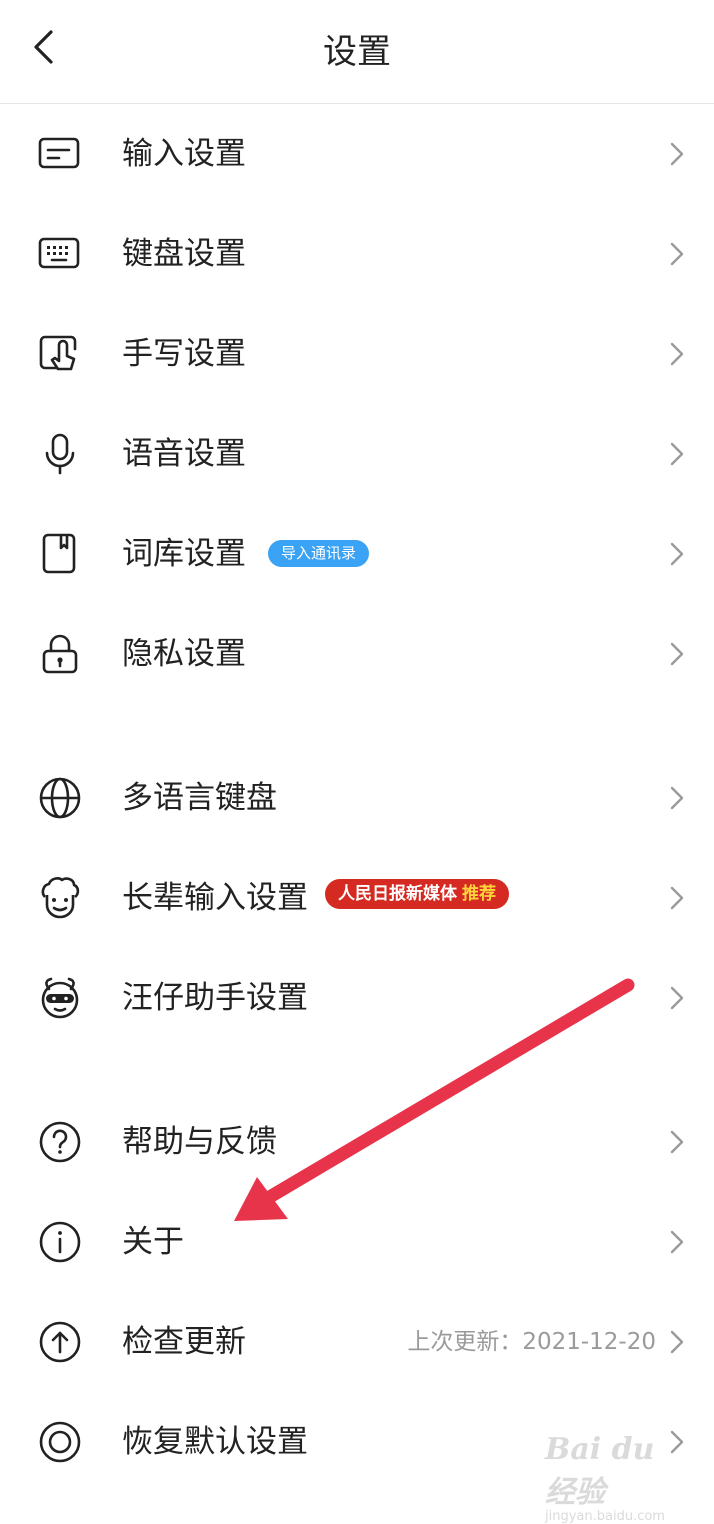 The image size is (714, 1524). What do you see at coordinates (434, 1099) in the screenshot?
I see `annotation-arrow` at bounding box center [434, 1099].